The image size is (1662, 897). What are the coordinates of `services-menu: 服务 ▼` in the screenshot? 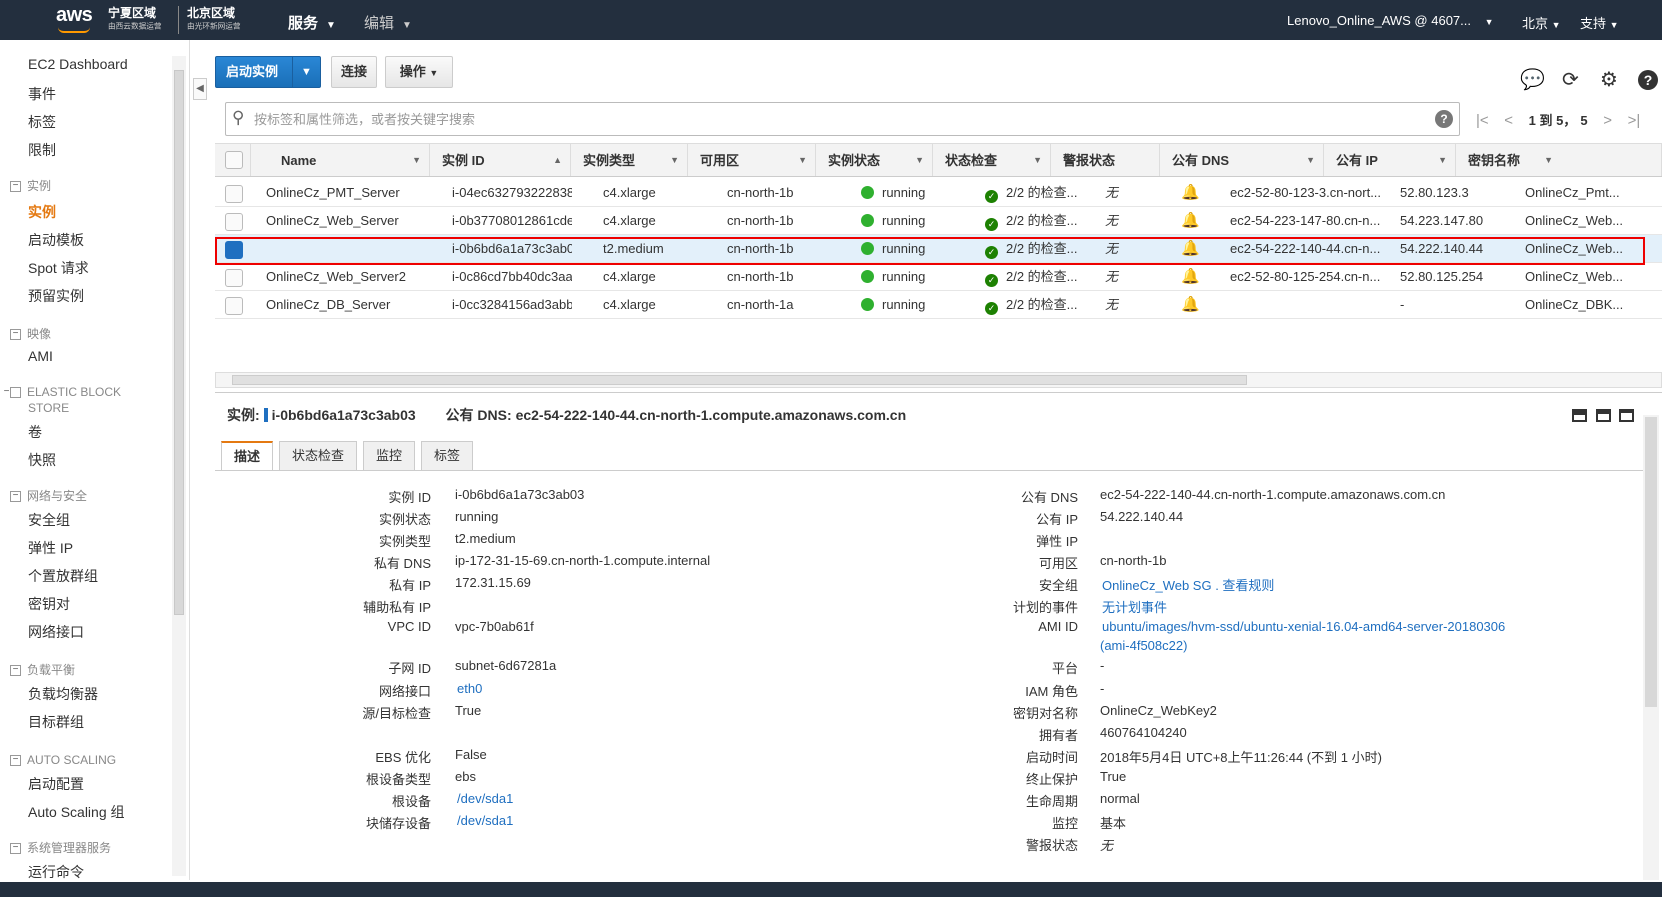 It's located at (312, 22).